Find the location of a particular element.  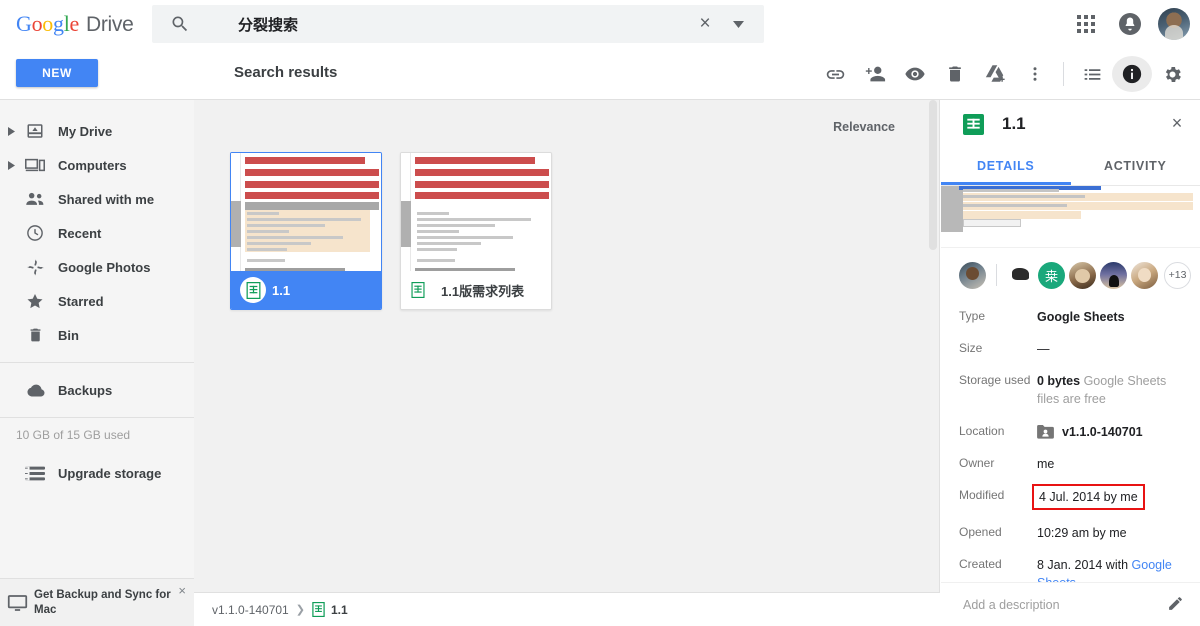

main-scrollbar is located at coordinates (933, 346).